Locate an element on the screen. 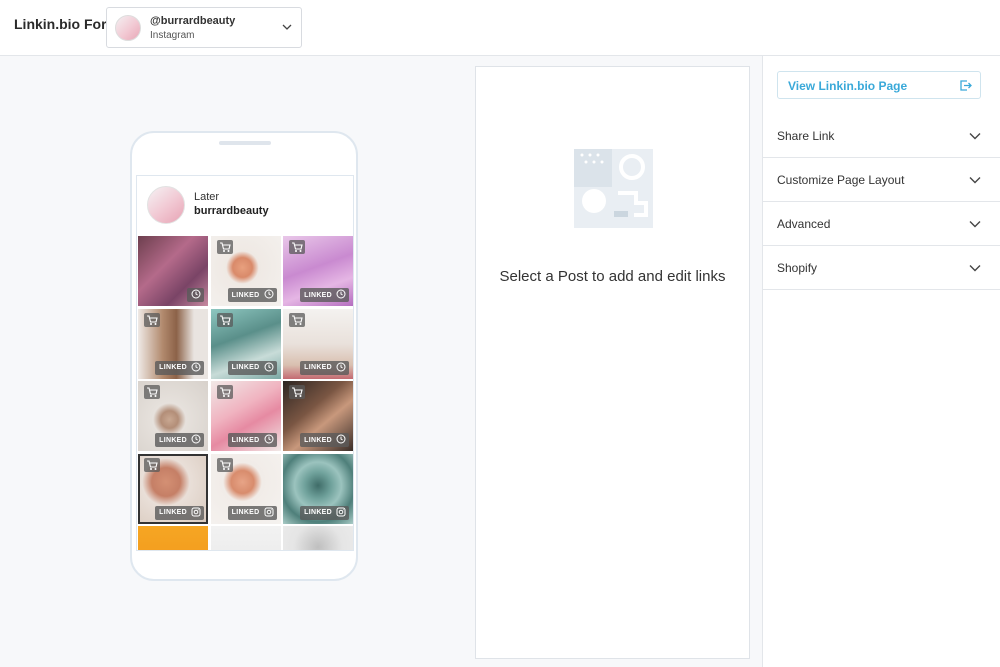 The image size is (1000, 667). profile-title: Later is located at coordinates (207, 197).